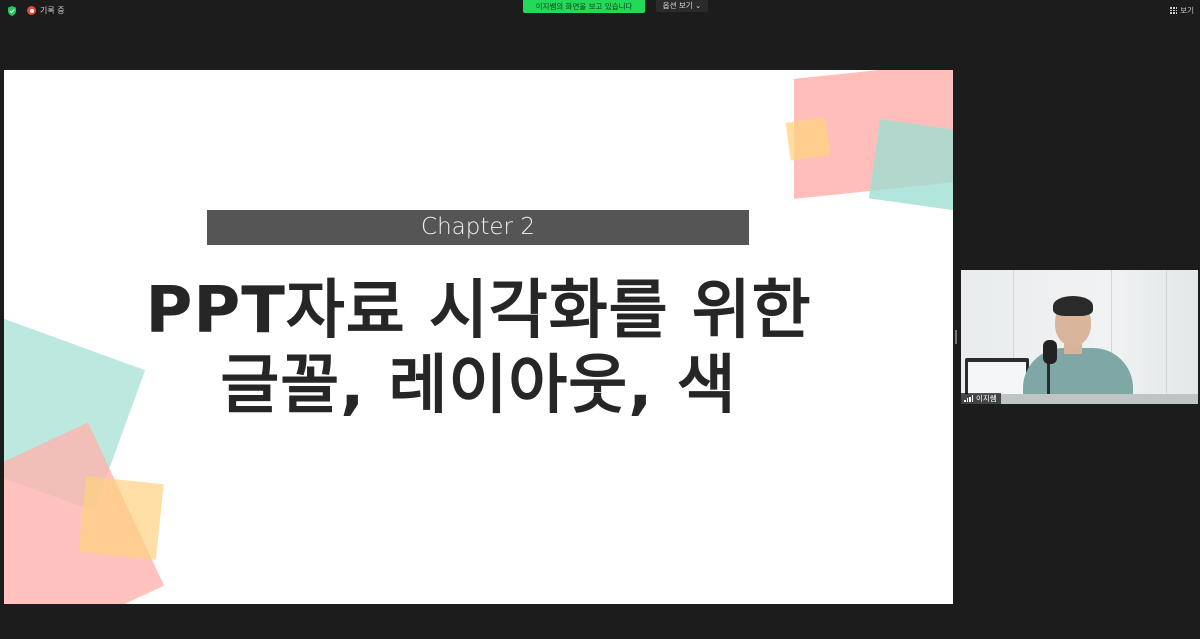 The width and height of the screenshot is (1200, 639). I want to click on slide-title-line2: 글꼴, 레이아웃, 색, so click(478, 386).